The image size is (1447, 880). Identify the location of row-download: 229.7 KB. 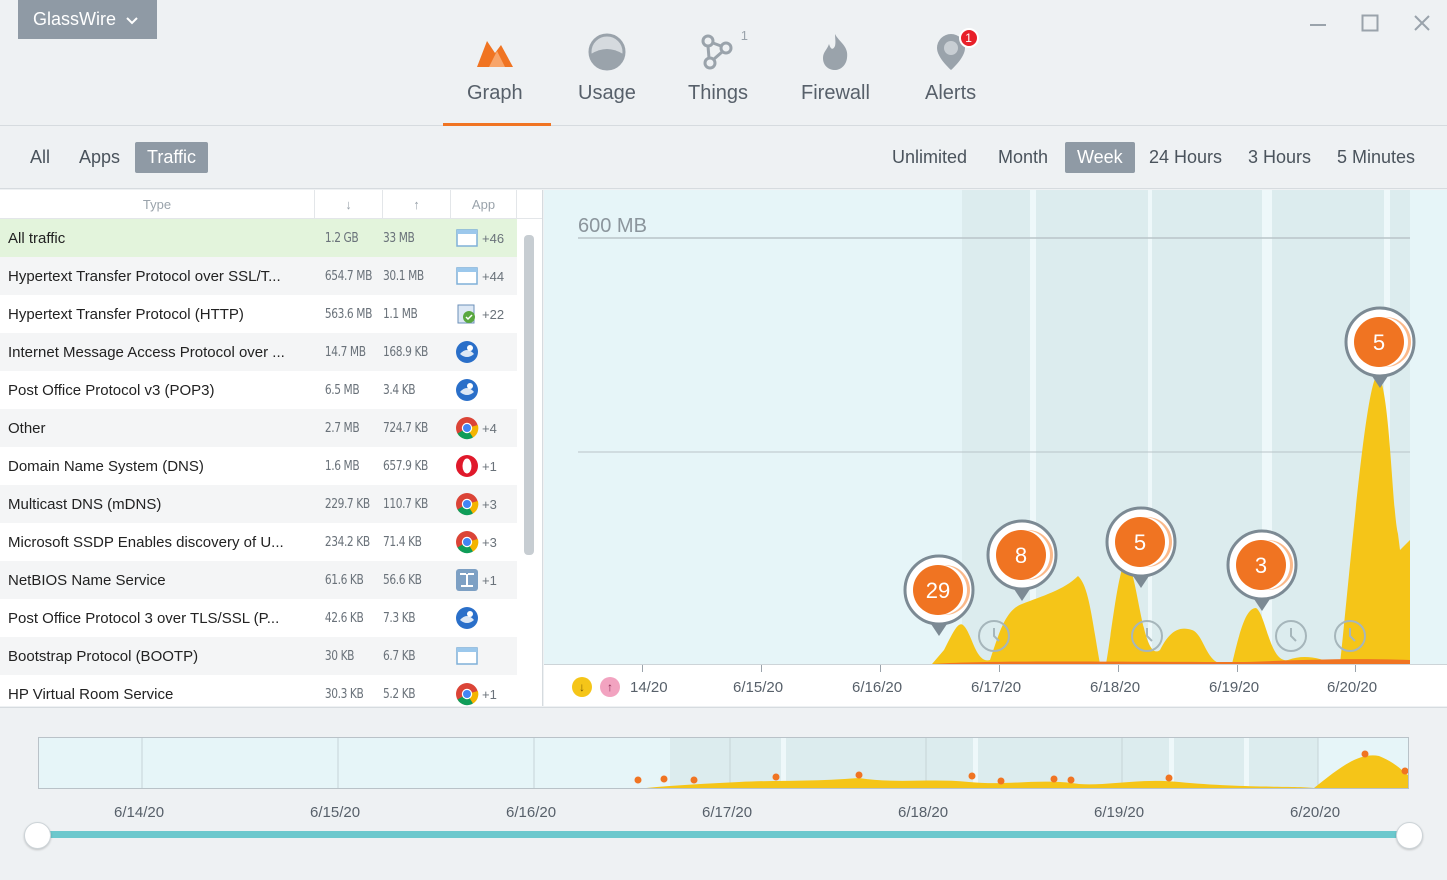
(347, 504).